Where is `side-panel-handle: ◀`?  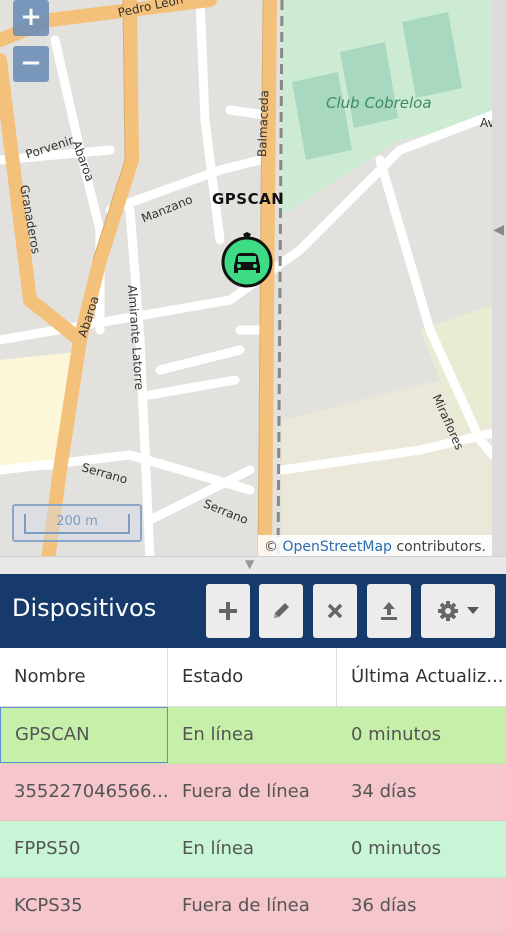
side-panel-handle: ◀ is located at coordinates (499, 280).